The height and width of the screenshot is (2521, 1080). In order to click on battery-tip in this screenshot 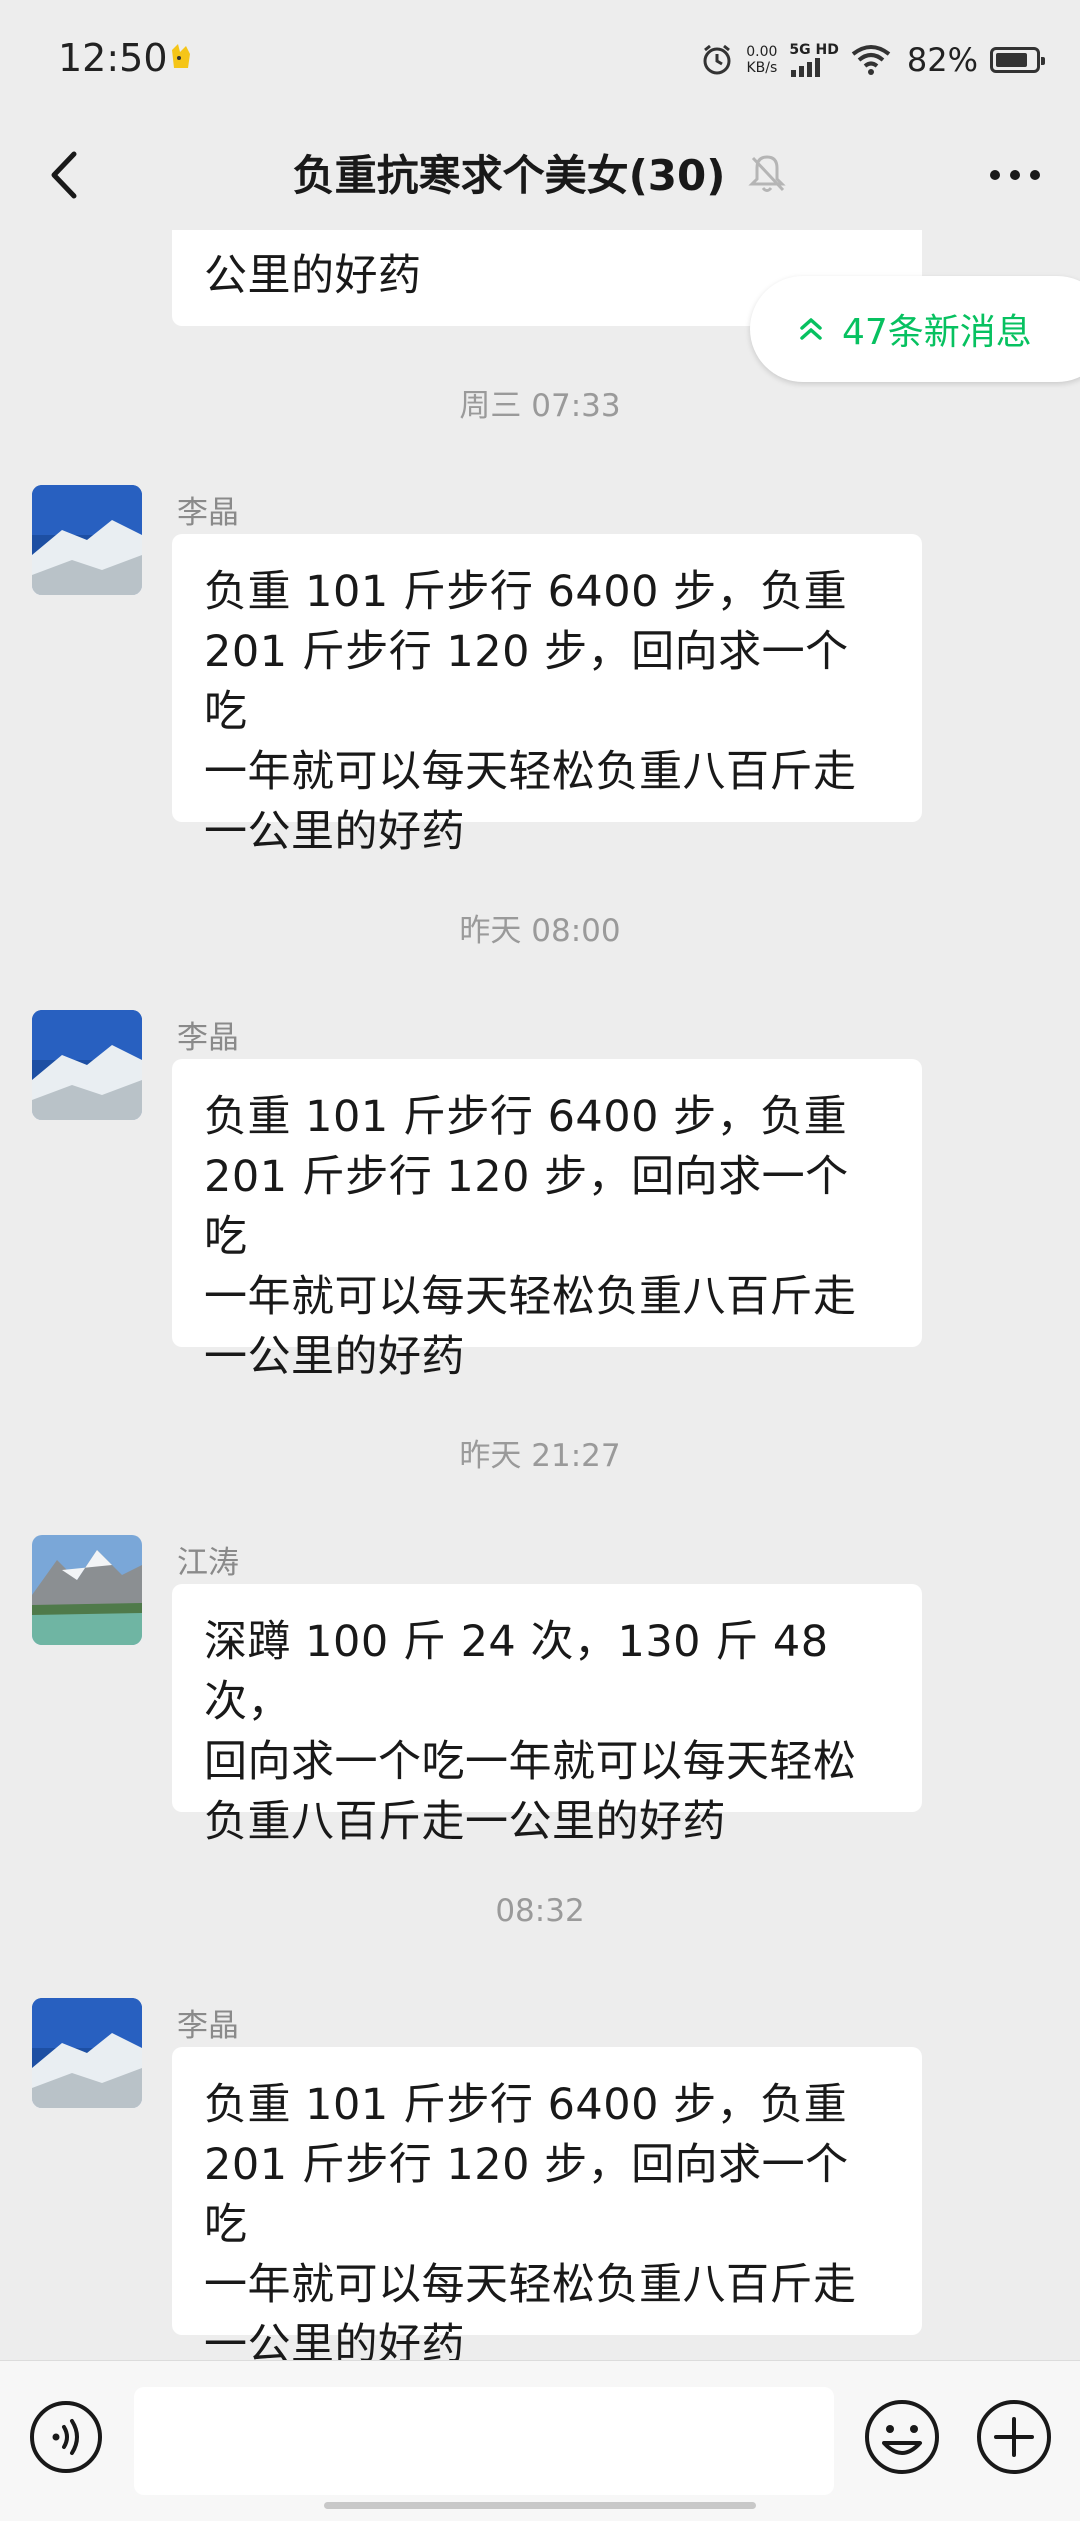, I will do `click(1043, 61)`.